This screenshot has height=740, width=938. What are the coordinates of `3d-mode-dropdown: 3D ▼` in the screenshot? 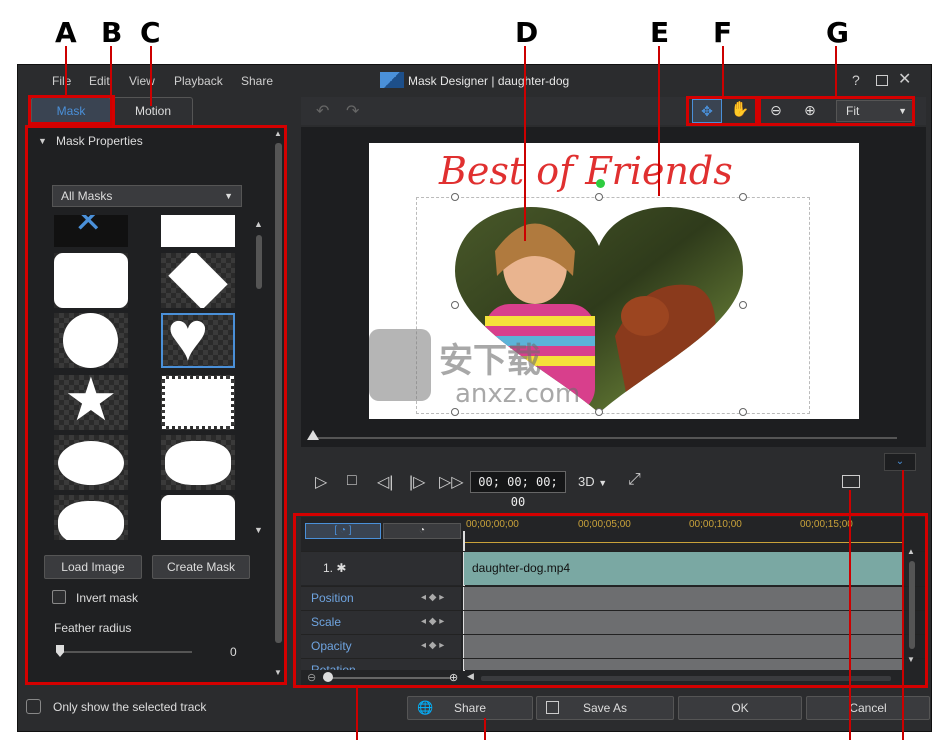 It's located at (592, 481).